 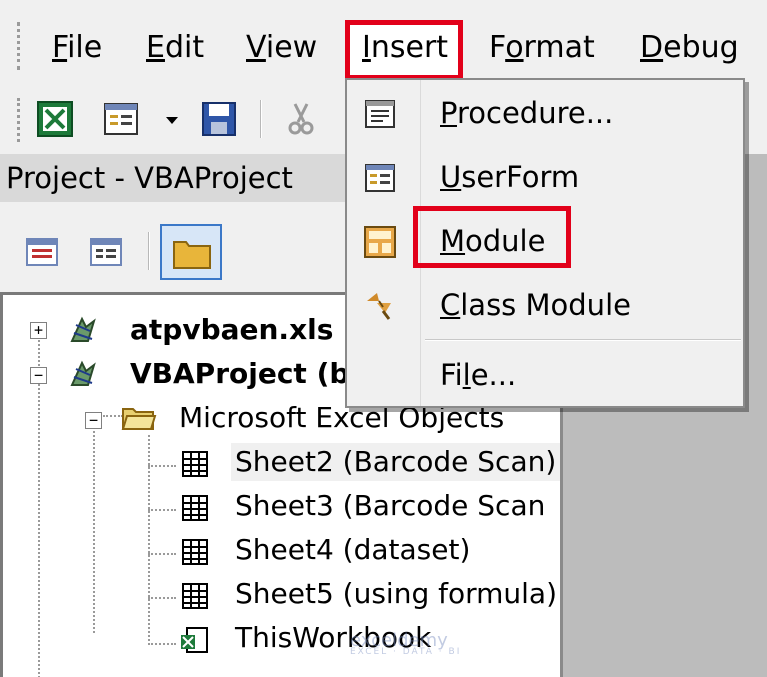 What do you see at coordinates (175, 48) in the screenshot?
I see `menu-edit: Edit` at bounding box center [175, 48].